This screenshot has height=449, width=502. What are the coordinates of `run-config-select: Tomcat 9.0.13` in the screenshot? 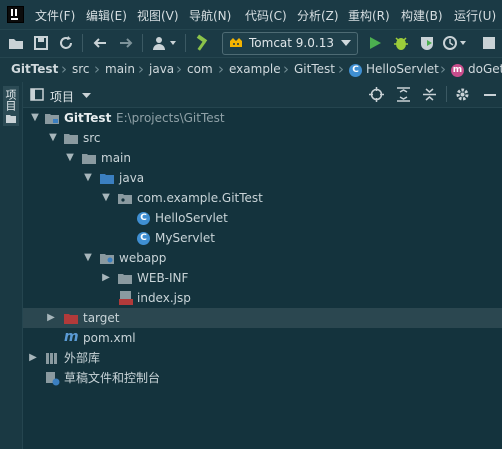 It's located at (290, 43).